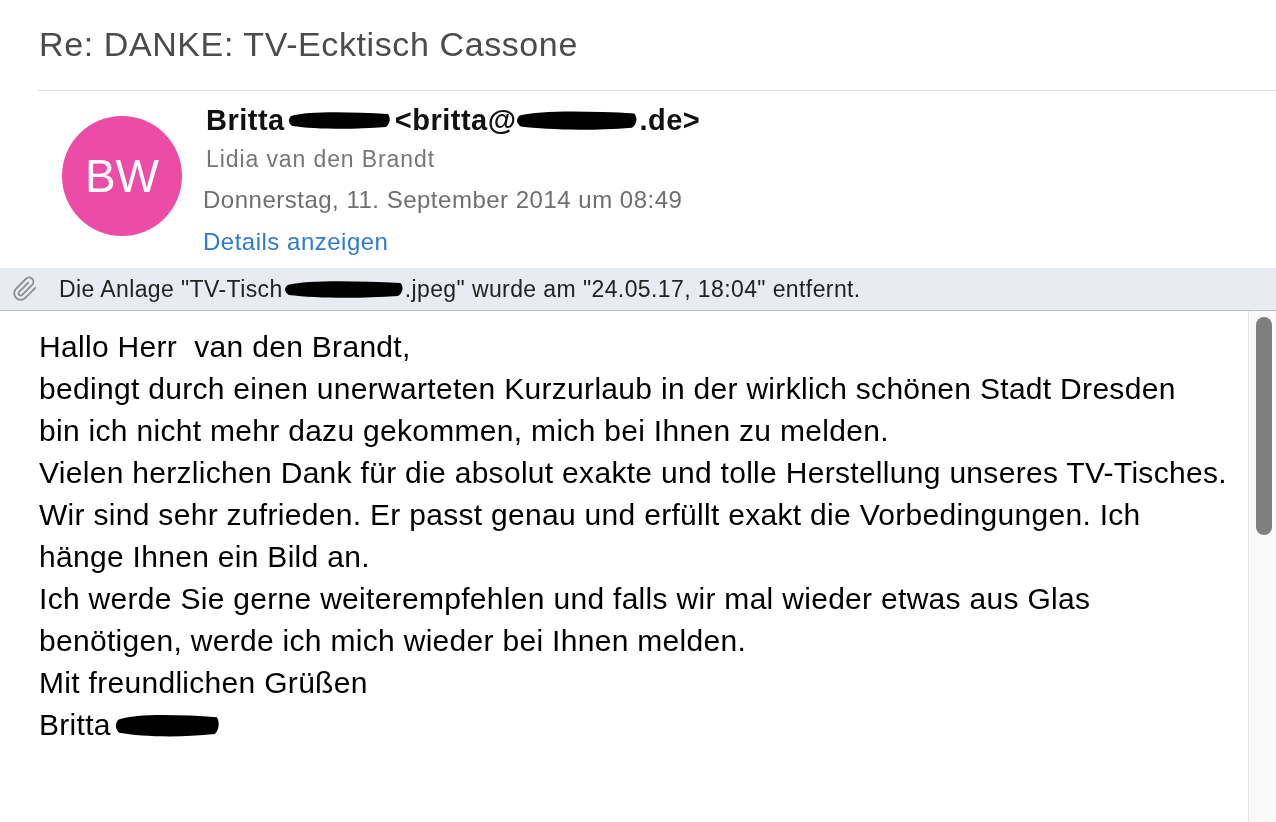 This screenshot has width=1276, height=822. I want to click on notice-text: .jpeg" wurde am "24.05.17, 18:04" entfernt., so click(632, 289).